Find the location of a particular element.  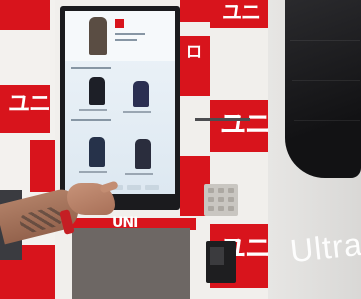

logo-mark: ロ is located at coordinates (194, 51).